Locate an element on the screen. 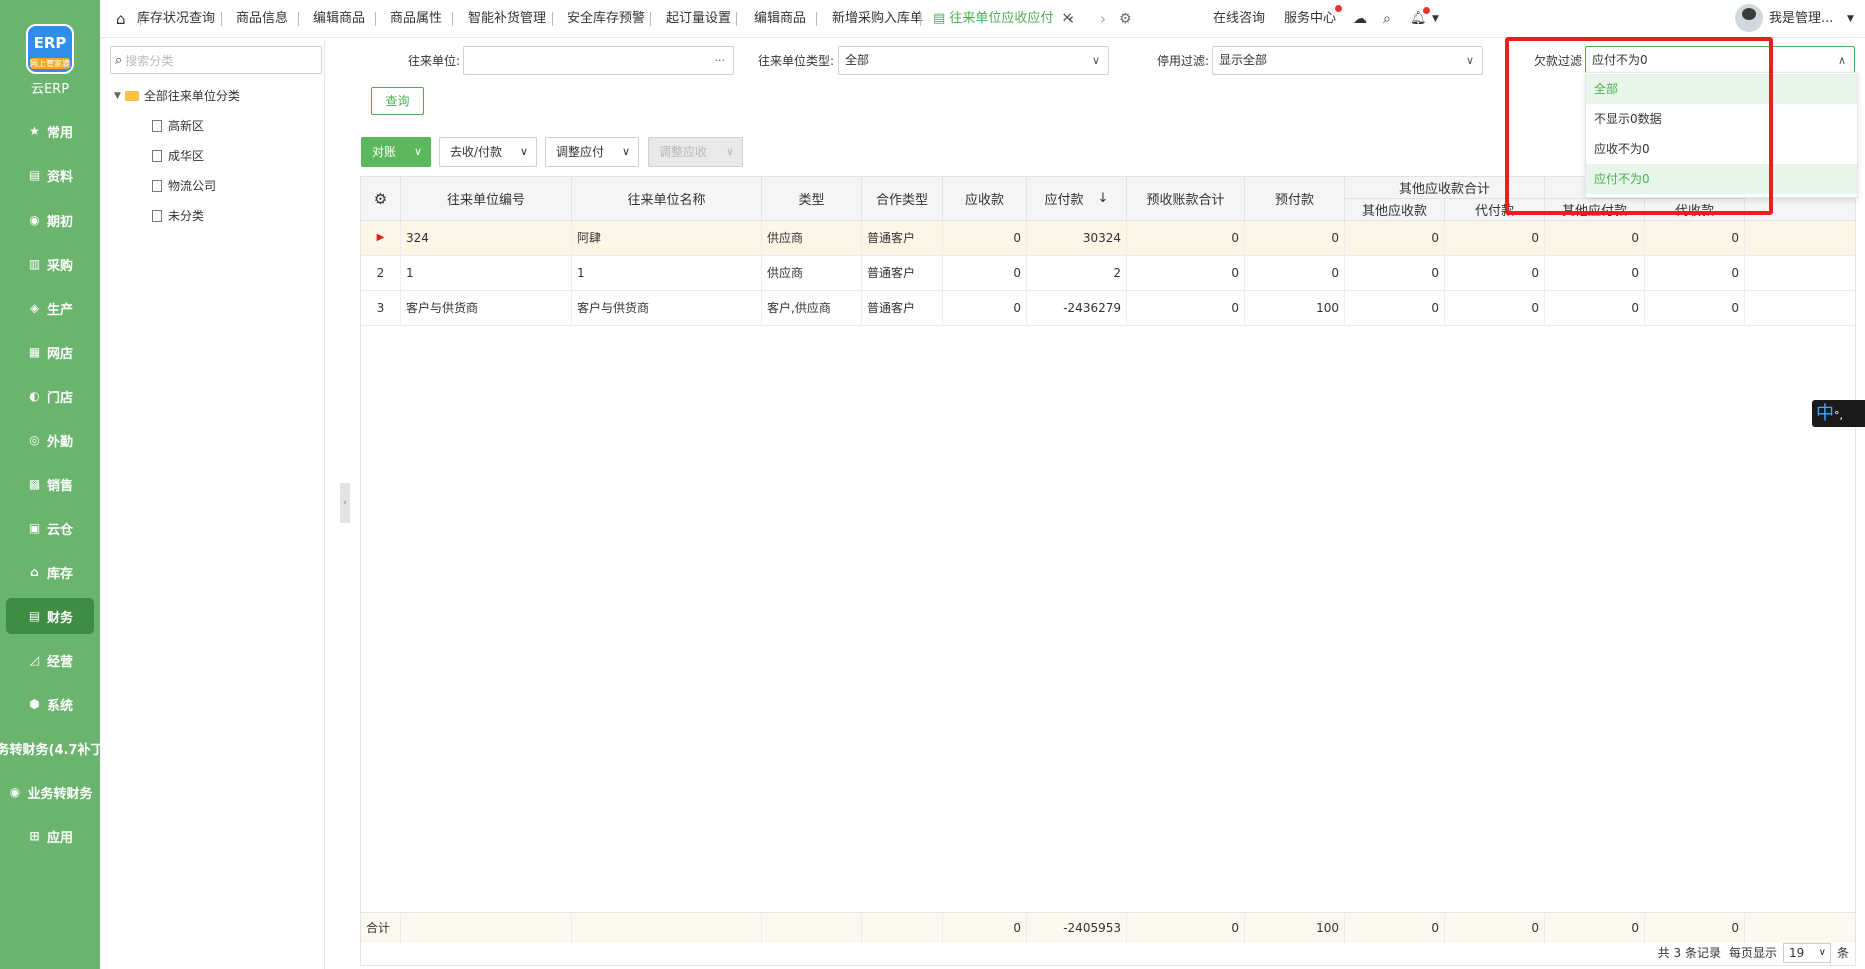 Image resolution: width=1865 pixels, height=969 pixels. ime-indicator: 中°, is located at coordinates (1838, 413).